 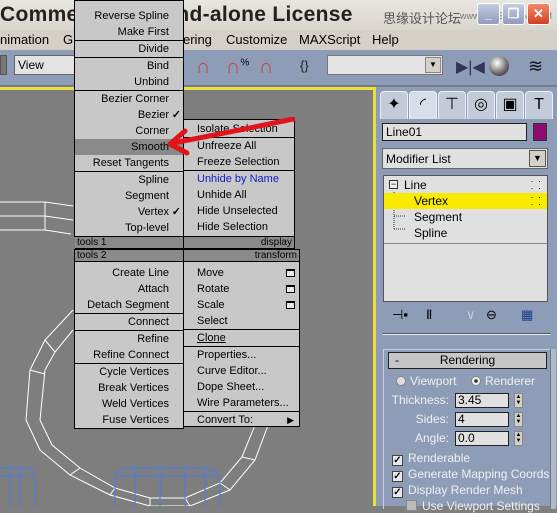 What do you see at coordinates (400, 315) in the screenshot?
I see `pin-stack-icon: ⊣▪` at bounding box center [400, 315].